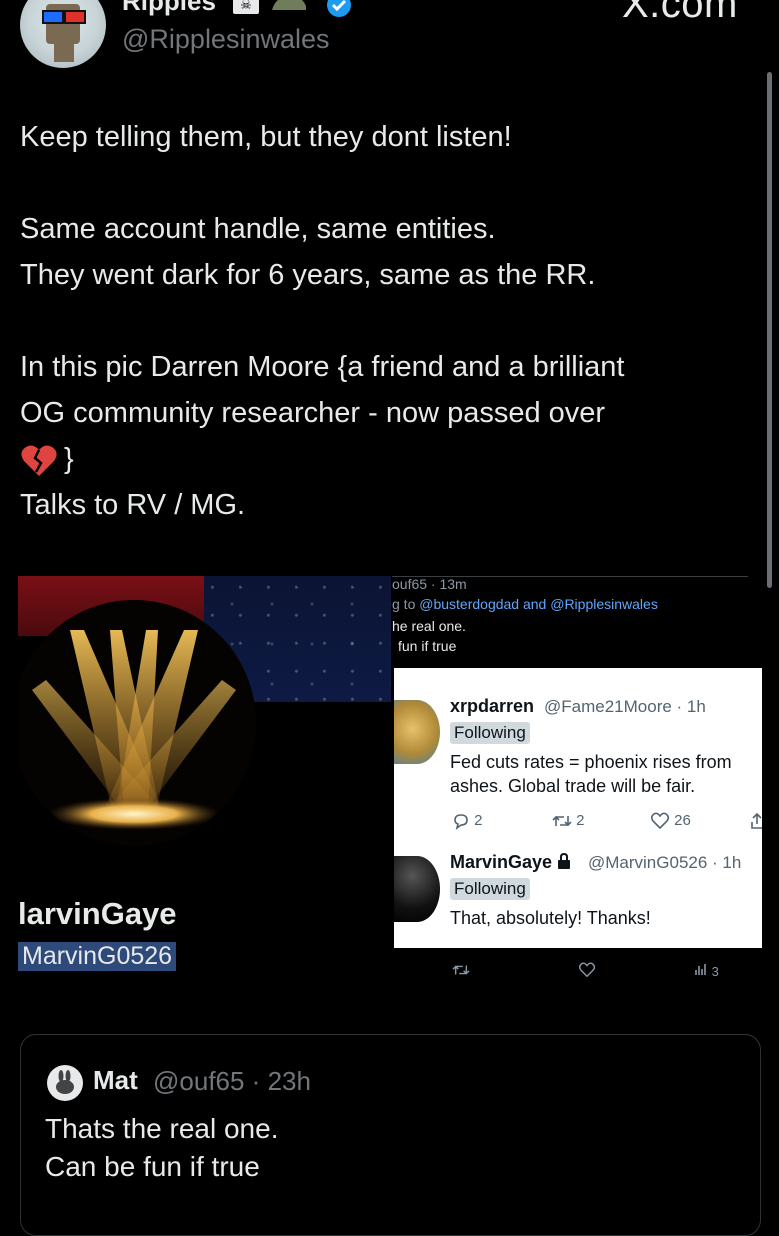 This screenshot has height=1236, width=779. I want to click on marvin-display-name: MarvinGaye, so click(510, 862).